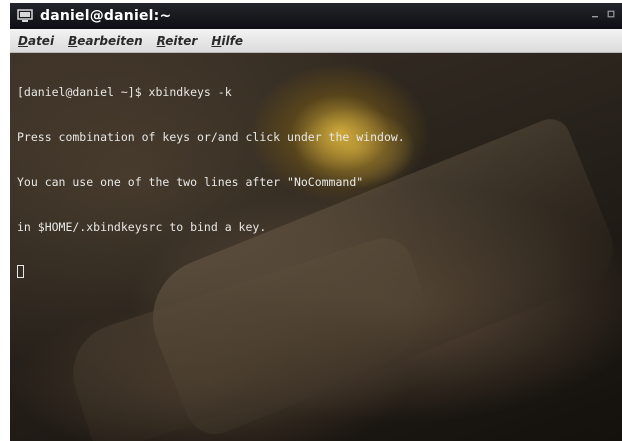  What do you see at coordinates (41, 40) in the screenshot?
I see `menu-datei-label: atei` at bounding box center [41, 40].